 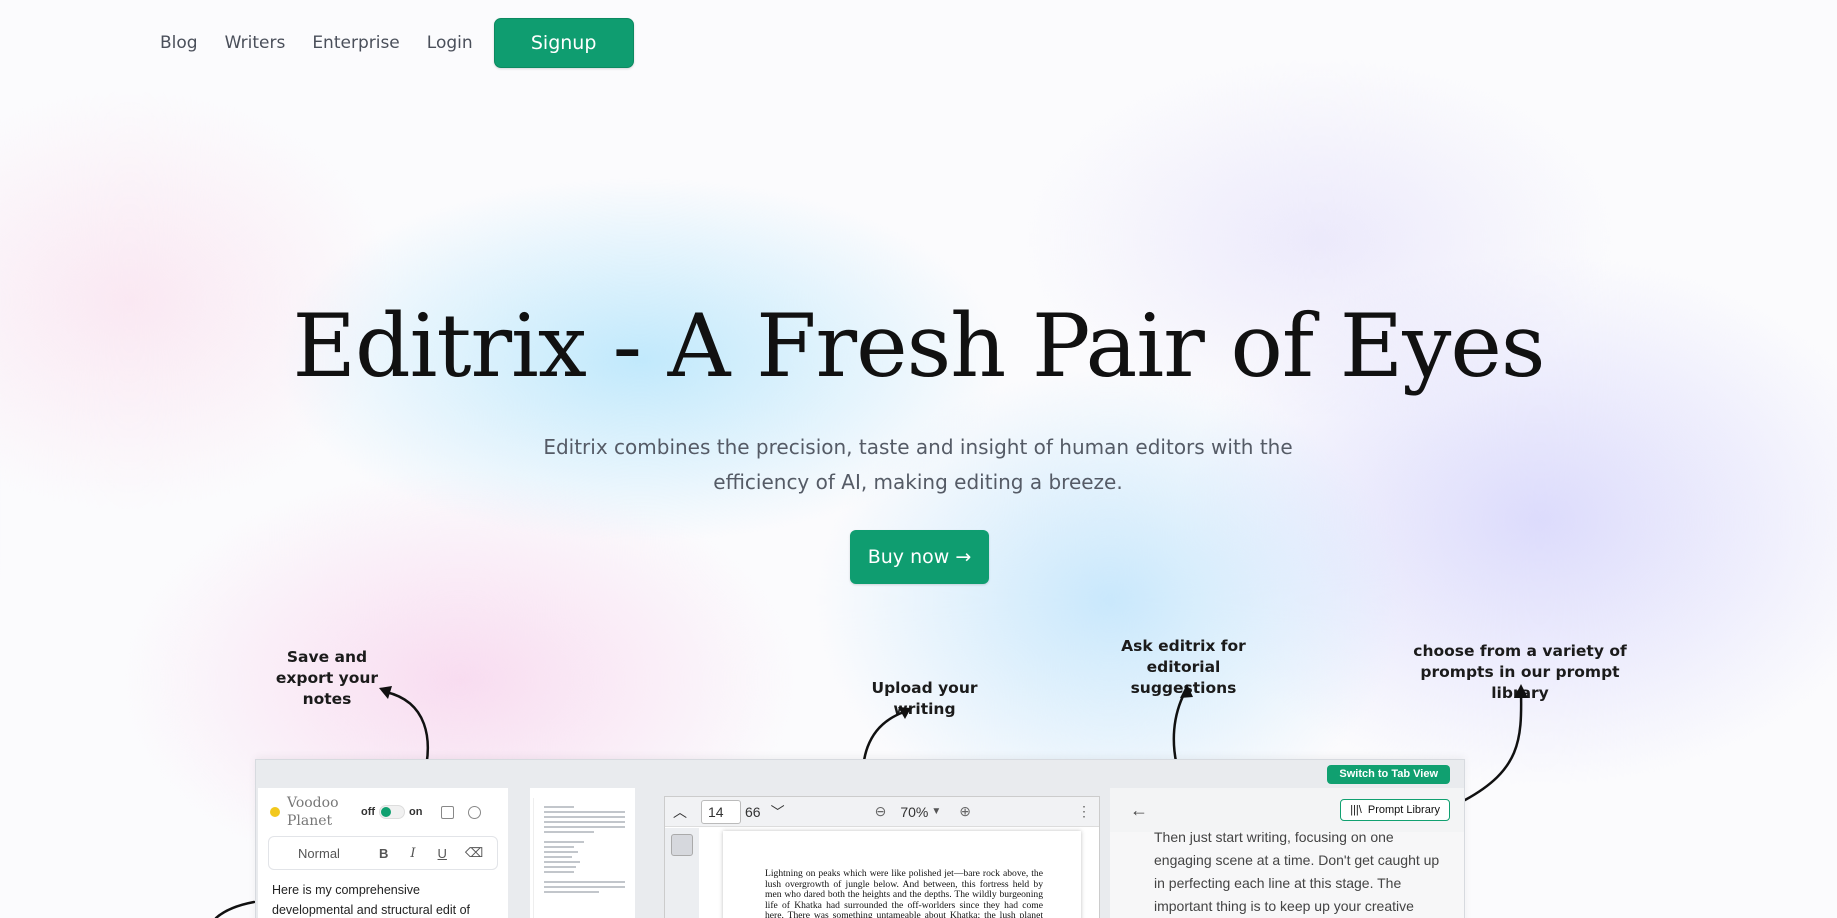 I want to click on page-thumbnail, so click(x=583, y=858).